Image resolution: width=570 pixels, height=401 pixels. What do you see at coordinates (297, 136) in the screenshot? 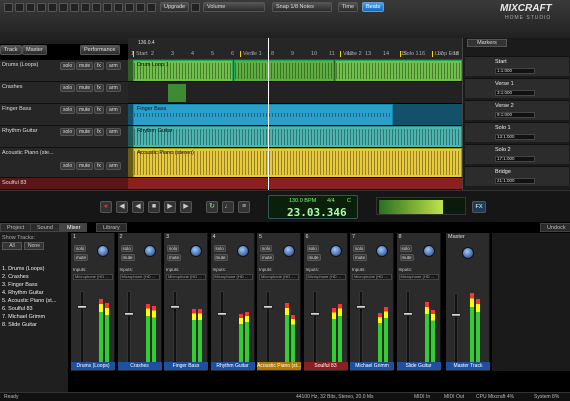
I see `clip-rhythm-guitar: Rhythm Guitar` at bounding box center [297, 136].